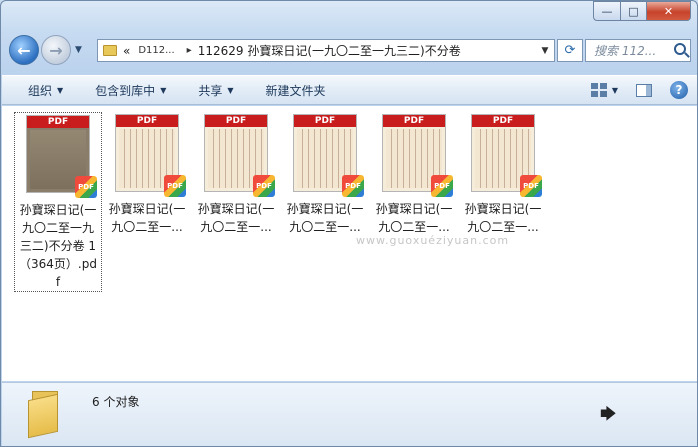 Image resolution: width=698 pixels, height=447 pixels. I want to click on navigation-buttons: ← → ▼, so click(45, 50).